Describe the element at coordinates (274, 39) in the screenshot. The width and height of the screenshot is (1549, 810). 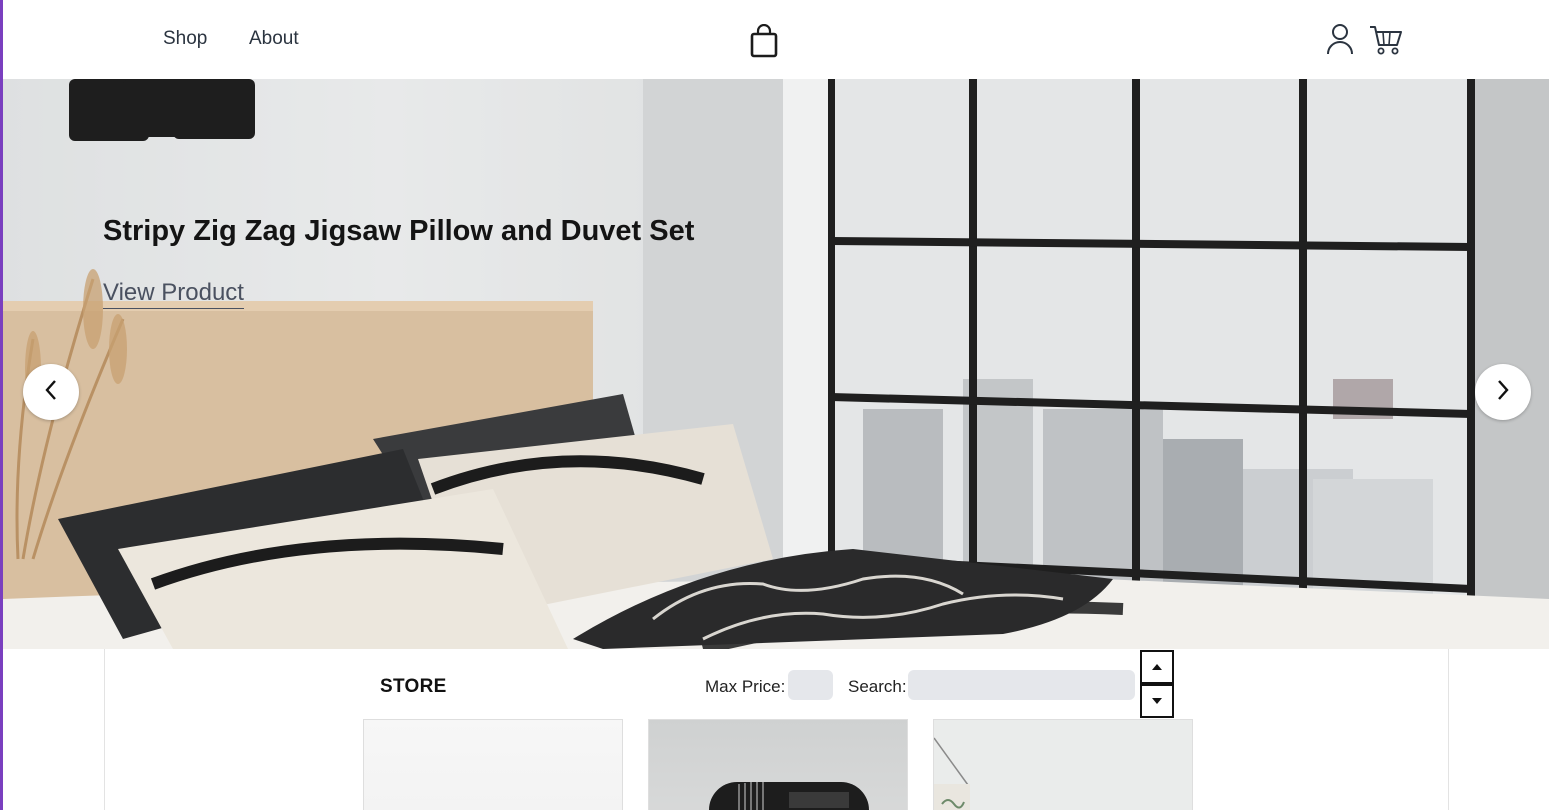
I see `nav-link-about: About` at that location.